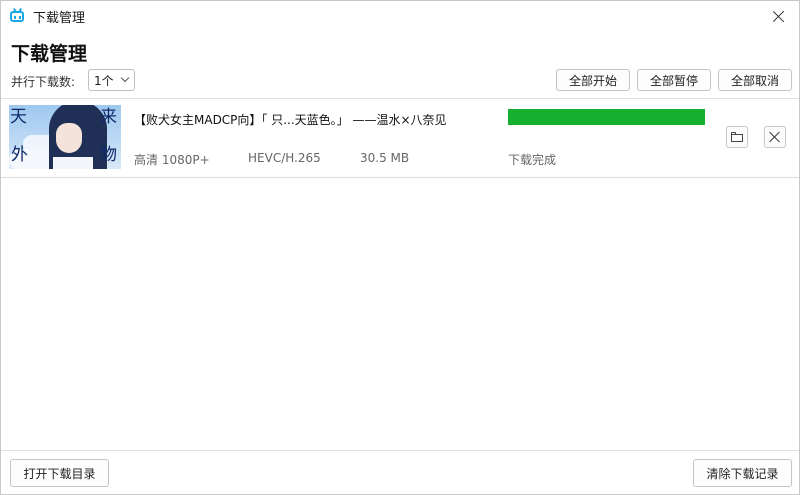  I want to click on divider, so click(400, 450).